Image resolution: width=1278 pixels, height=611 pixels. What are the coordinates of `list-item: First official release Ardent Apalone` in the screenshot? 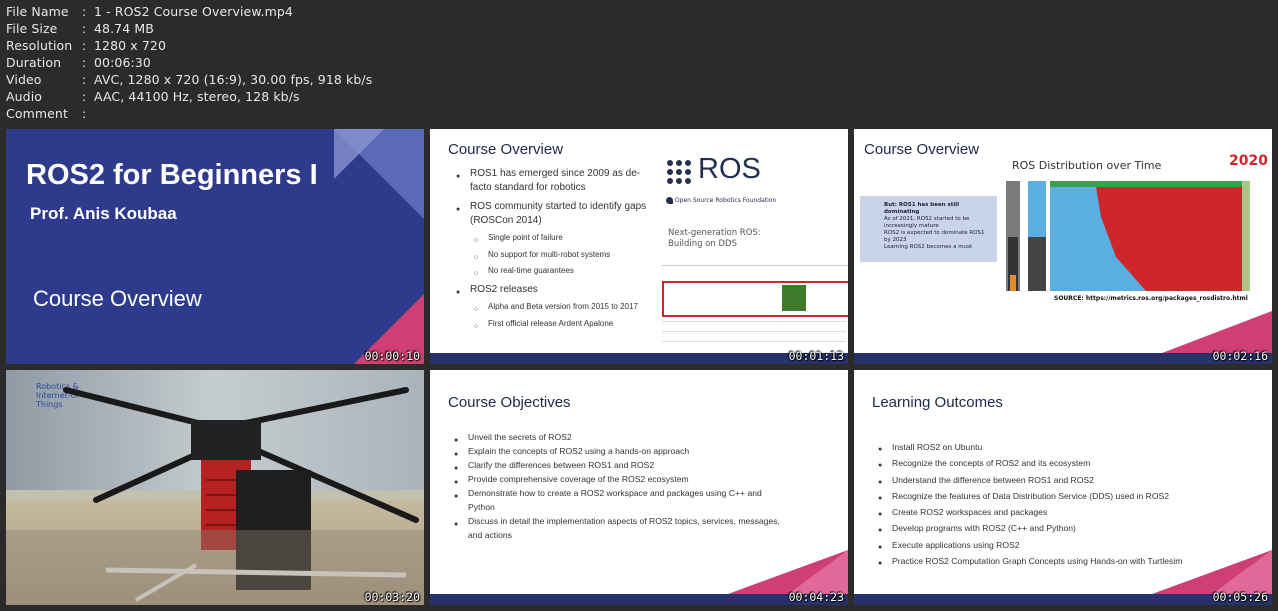 It's located at (565, 325).